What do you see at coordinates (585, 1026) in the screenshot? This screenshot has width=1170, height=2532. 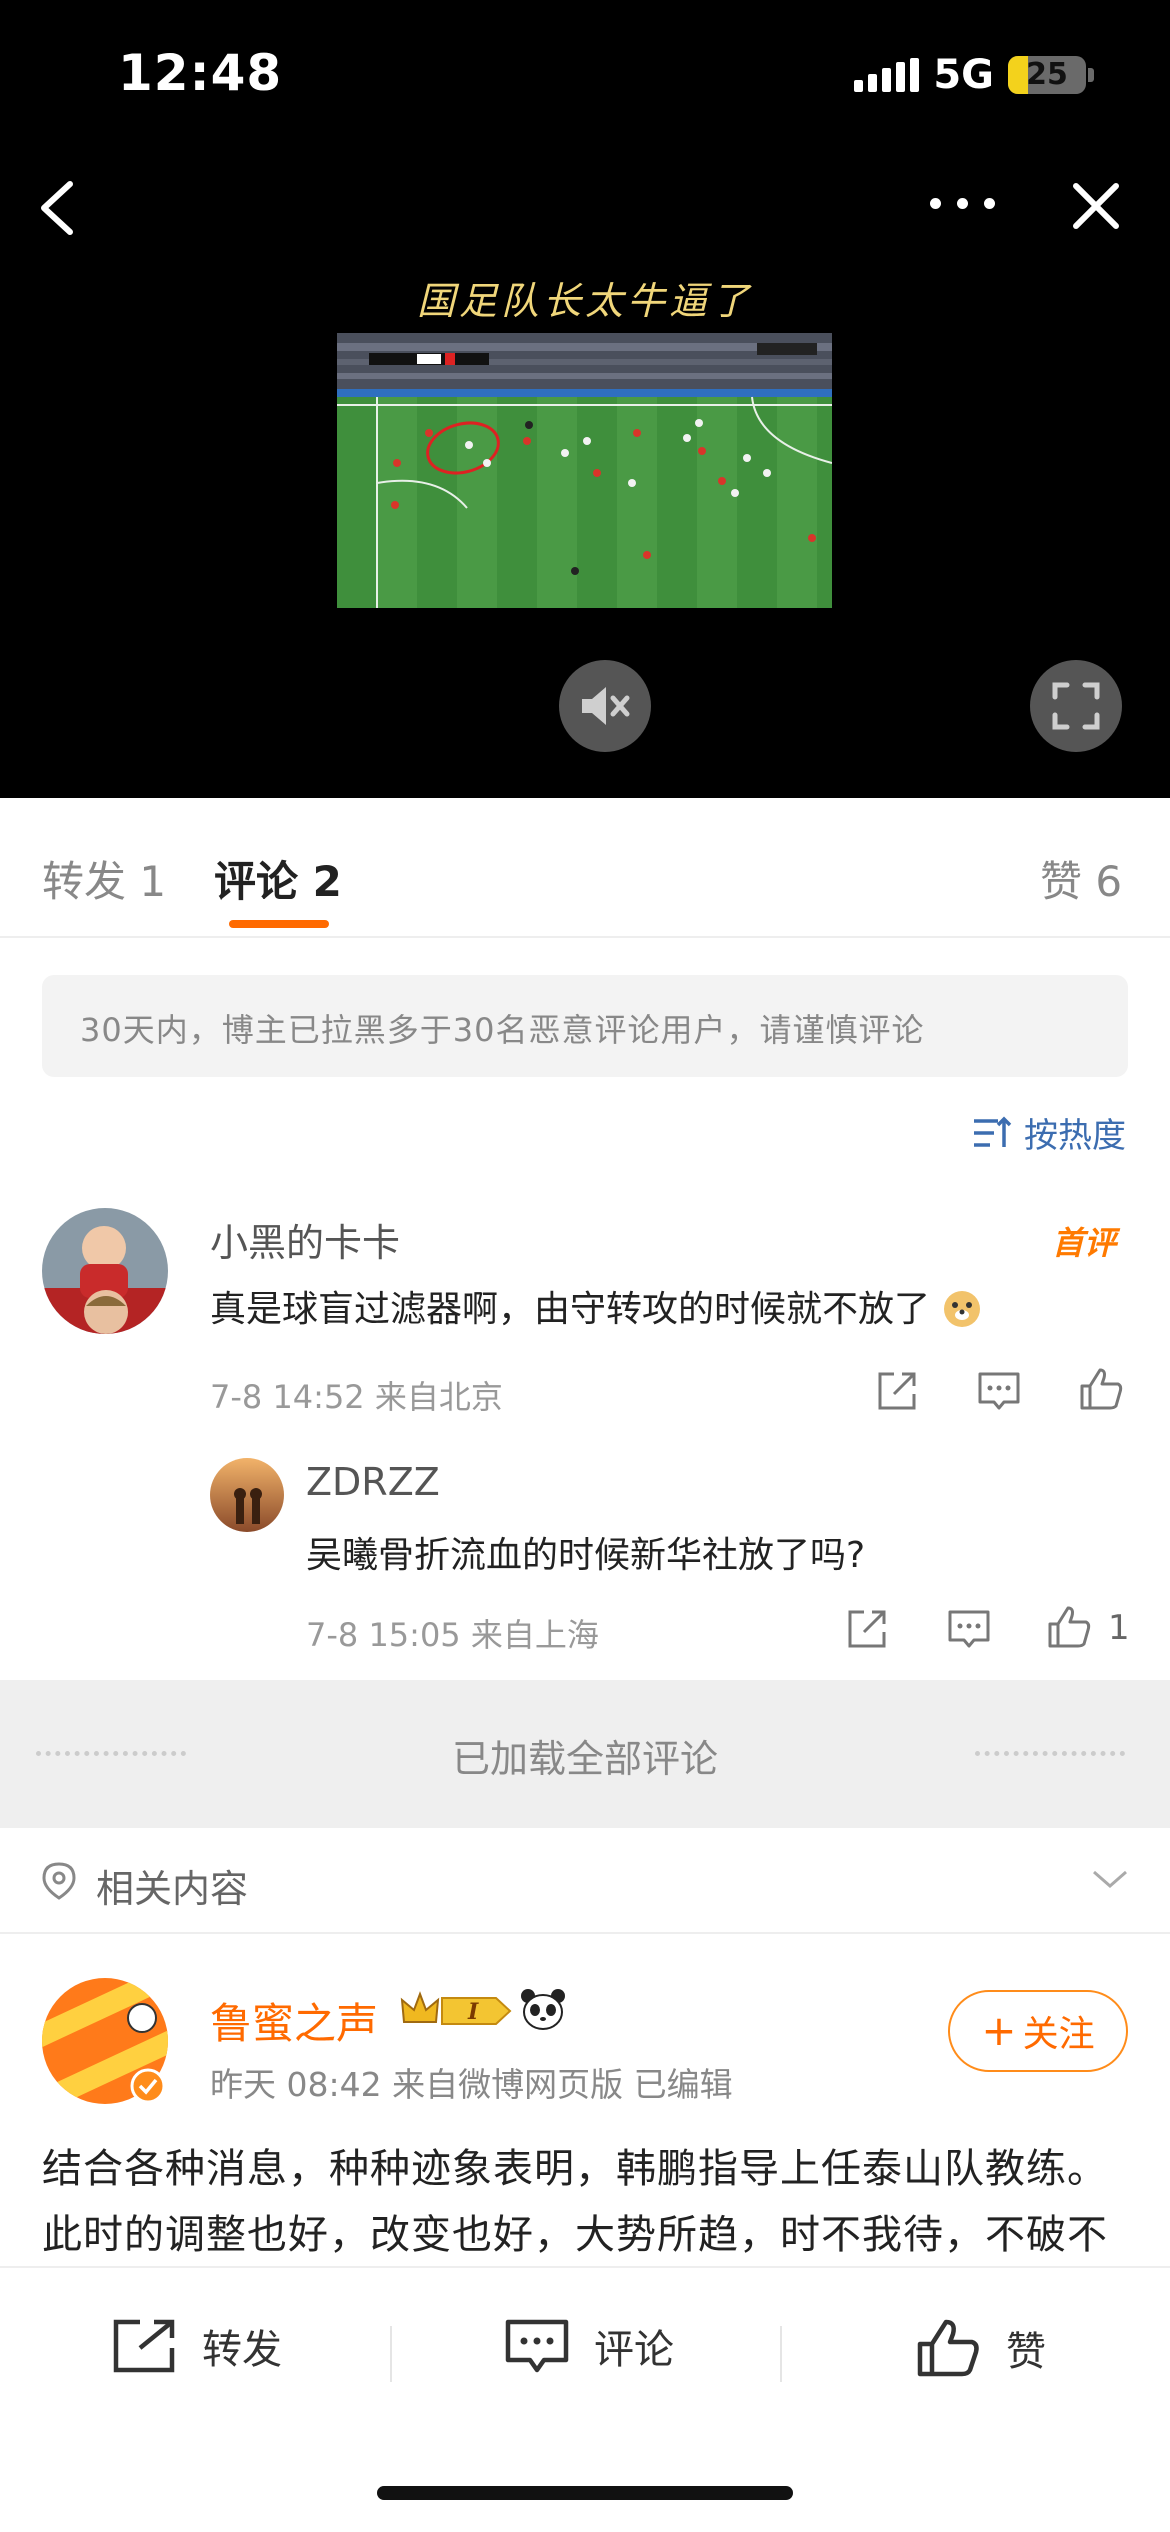 I see `comment-notice: 30天内，博主已拉黑多于30名恶意评论用户，请谨慎评论` at bounding box center [585, 1026].